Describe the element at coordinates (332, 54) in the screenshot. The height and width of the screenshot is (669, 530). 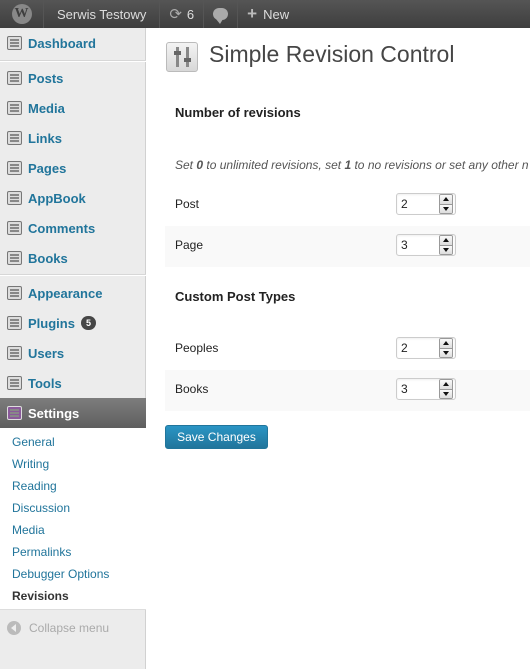
I see `page-title: Simple Revision Control` at that location.